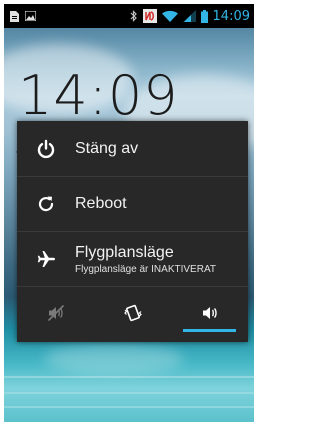  I want to click on silent-mode-button, so click(55, 314).